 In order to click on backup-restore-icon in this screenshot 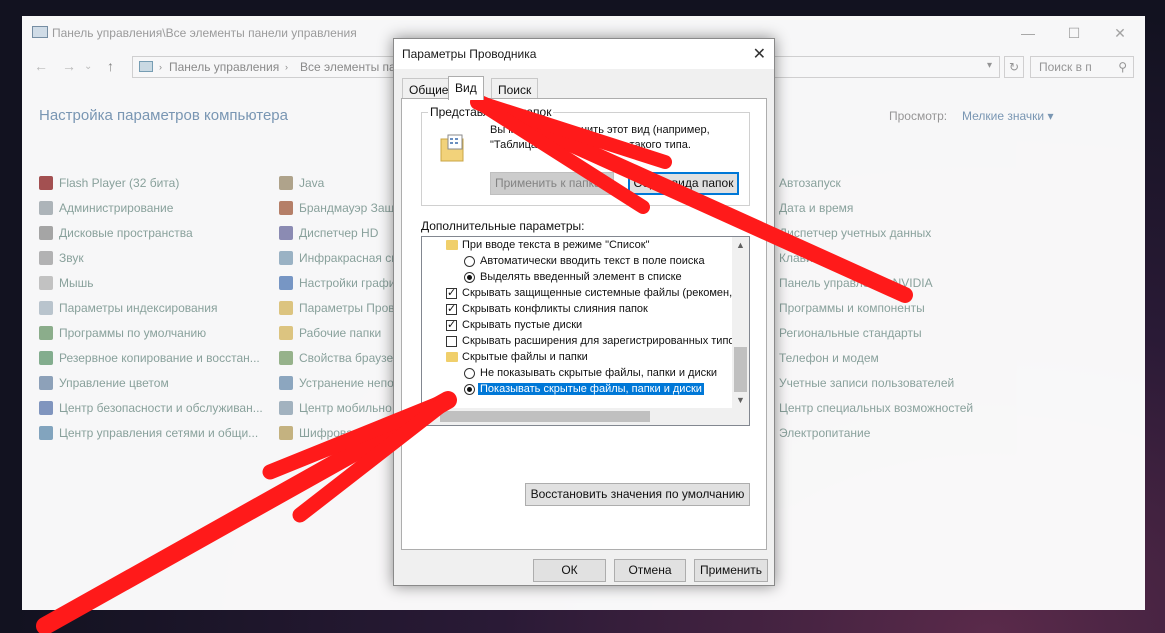, I will do `click(46, 358)`.